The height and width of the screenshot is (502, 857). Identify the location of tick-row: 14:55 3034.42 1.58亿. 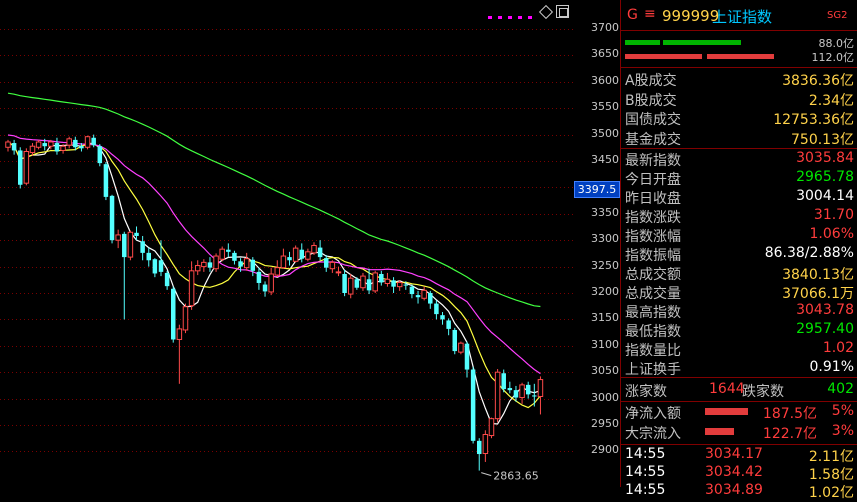
(739, 473).